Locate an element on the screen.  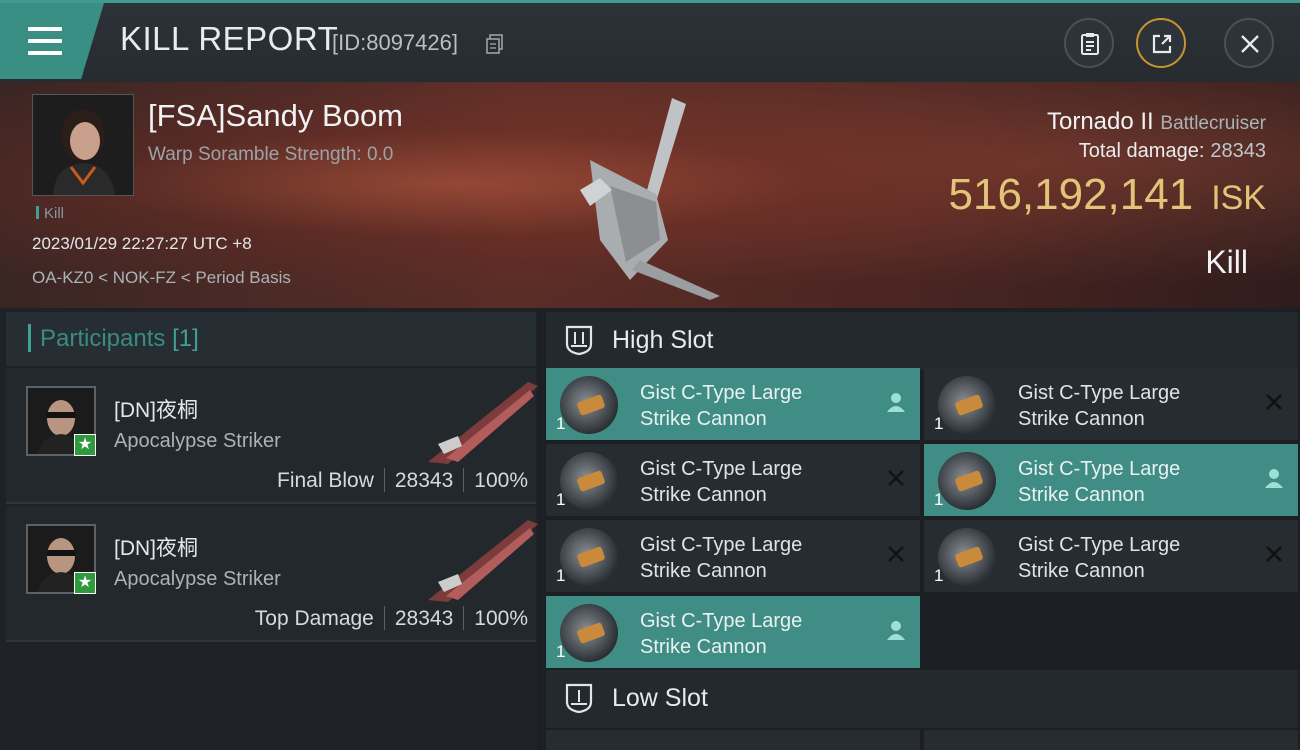
page-title: KILL REPORT is located at coordinates (229, 38).